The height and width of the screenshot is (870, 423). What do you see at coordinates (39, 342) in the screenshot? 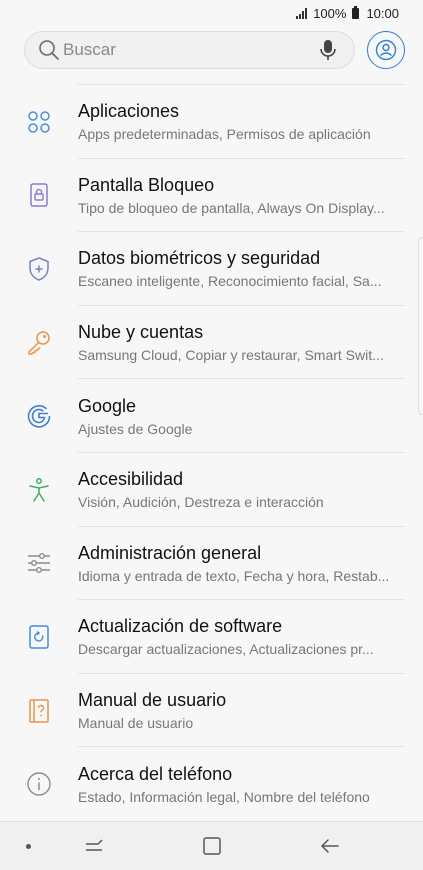
I see `key-icon` at bounding box center [39, 342].